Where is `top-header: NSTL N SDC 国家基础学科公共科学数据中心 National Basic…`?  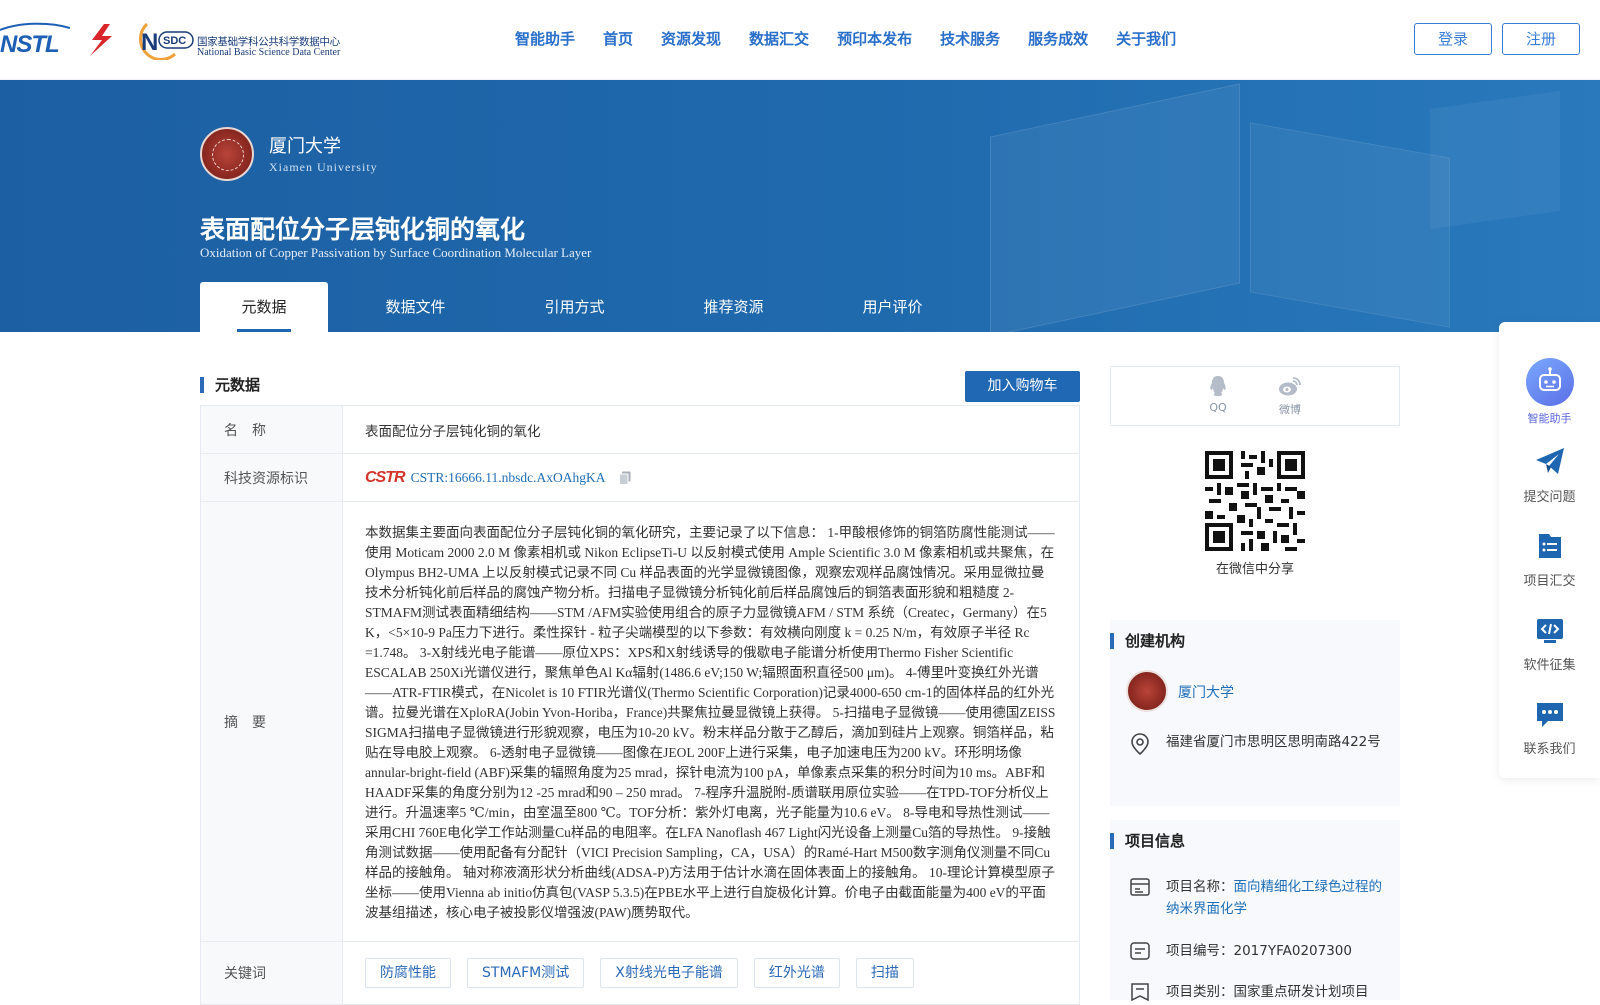
top-header: NSTL N SDC 国家基础学科公共科学数据中心 National Basic… is located at coordinates (800, 40).